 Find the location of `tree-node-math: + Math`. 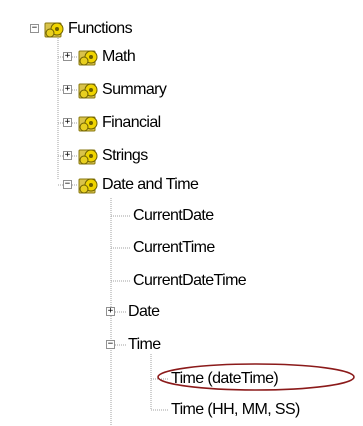

tree-node-math: + Math is located at coordinates (100, 57).